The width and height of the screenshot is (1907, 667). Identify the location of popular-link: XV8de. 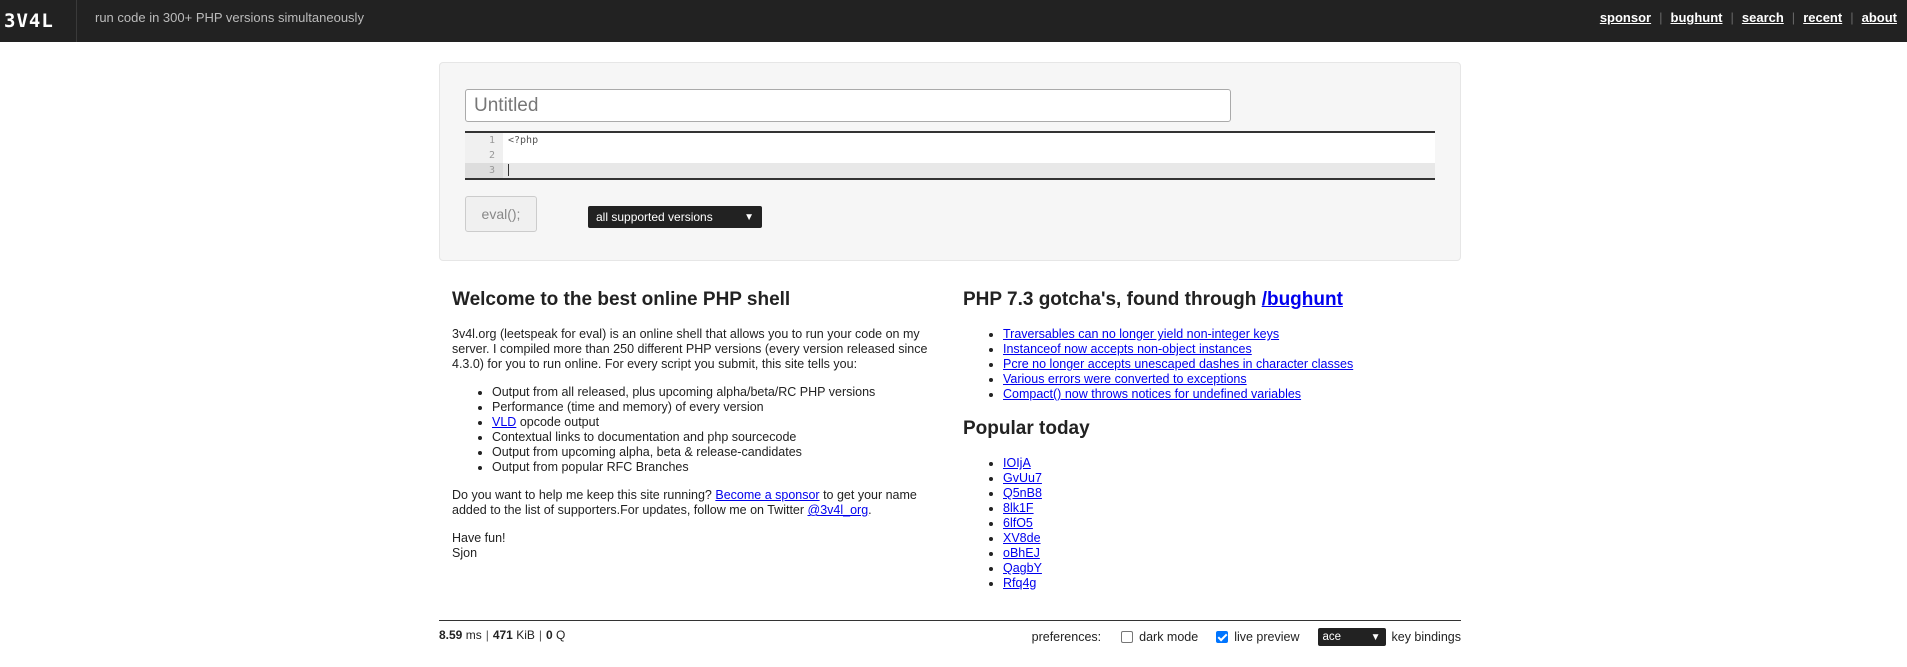
(1022, 538).